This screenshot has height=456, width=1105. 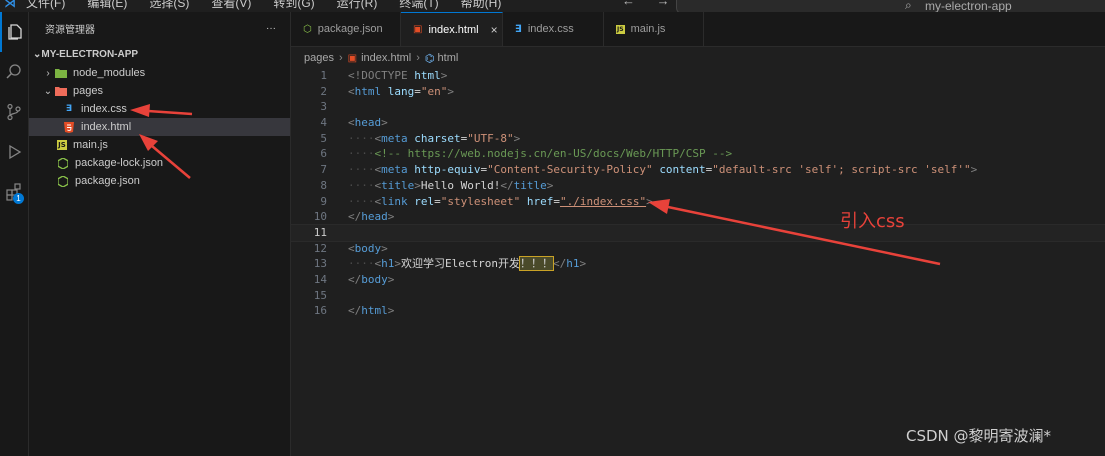 What do you see at coordinates (451, 185) in the screenshot?
I see `code-text: ····<title>Hello World!</title>` at bounding box center [451, 185].